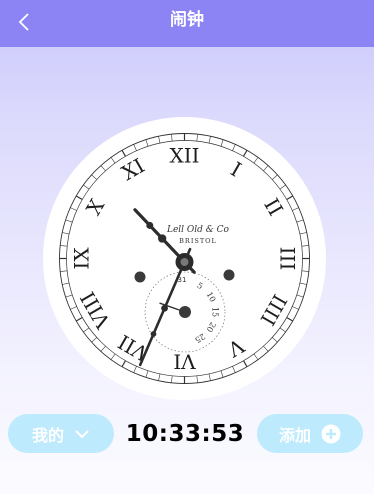  Describe the element at coordinates (82, 434) in the screenshot. I see `chevron-down-icon` at that location.